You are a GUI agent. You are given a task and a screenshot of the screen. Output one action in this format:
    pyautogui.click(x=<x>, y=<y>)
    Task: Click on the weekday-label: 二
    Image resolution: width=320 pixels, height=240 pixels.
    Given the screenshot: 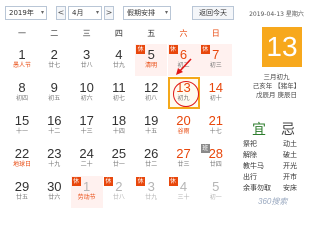 What is the action you would take?
    pyautogui.click(x=54, y=33)
    